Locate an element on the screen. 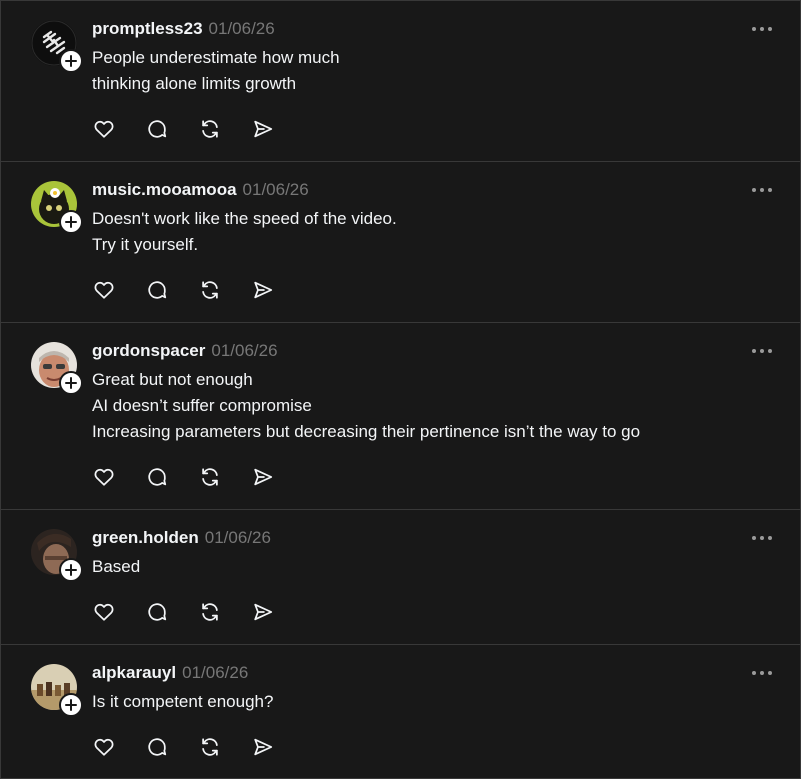  post-header: music.mooamooa 01/06/26 is located at coordinates (436, 192).